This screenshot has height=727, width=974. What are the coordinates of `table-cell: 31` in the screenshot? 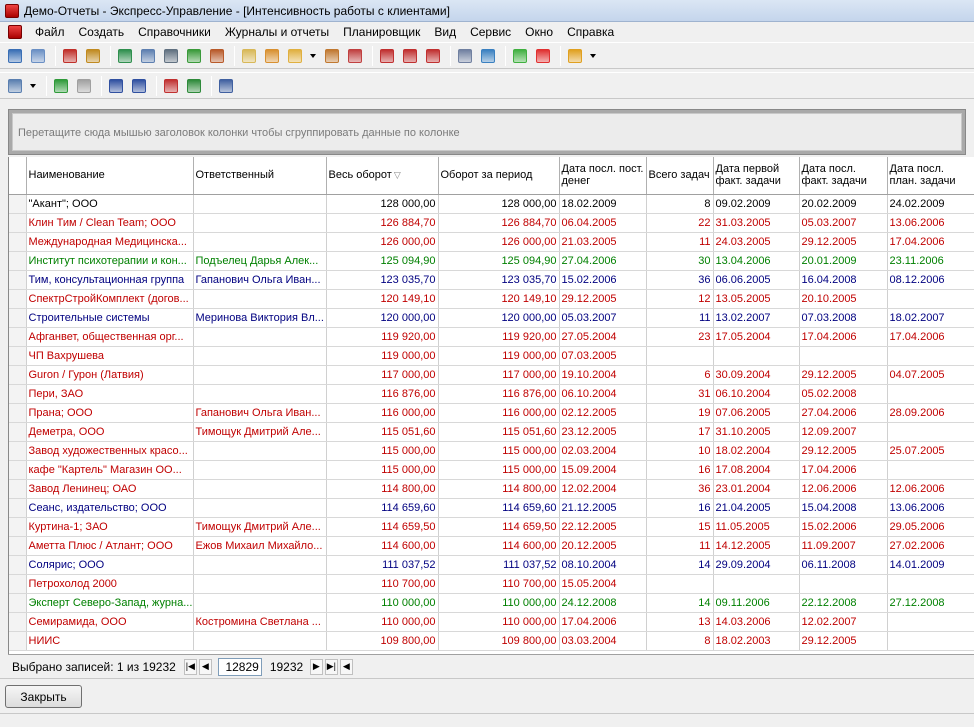 It's located at (680, 394).